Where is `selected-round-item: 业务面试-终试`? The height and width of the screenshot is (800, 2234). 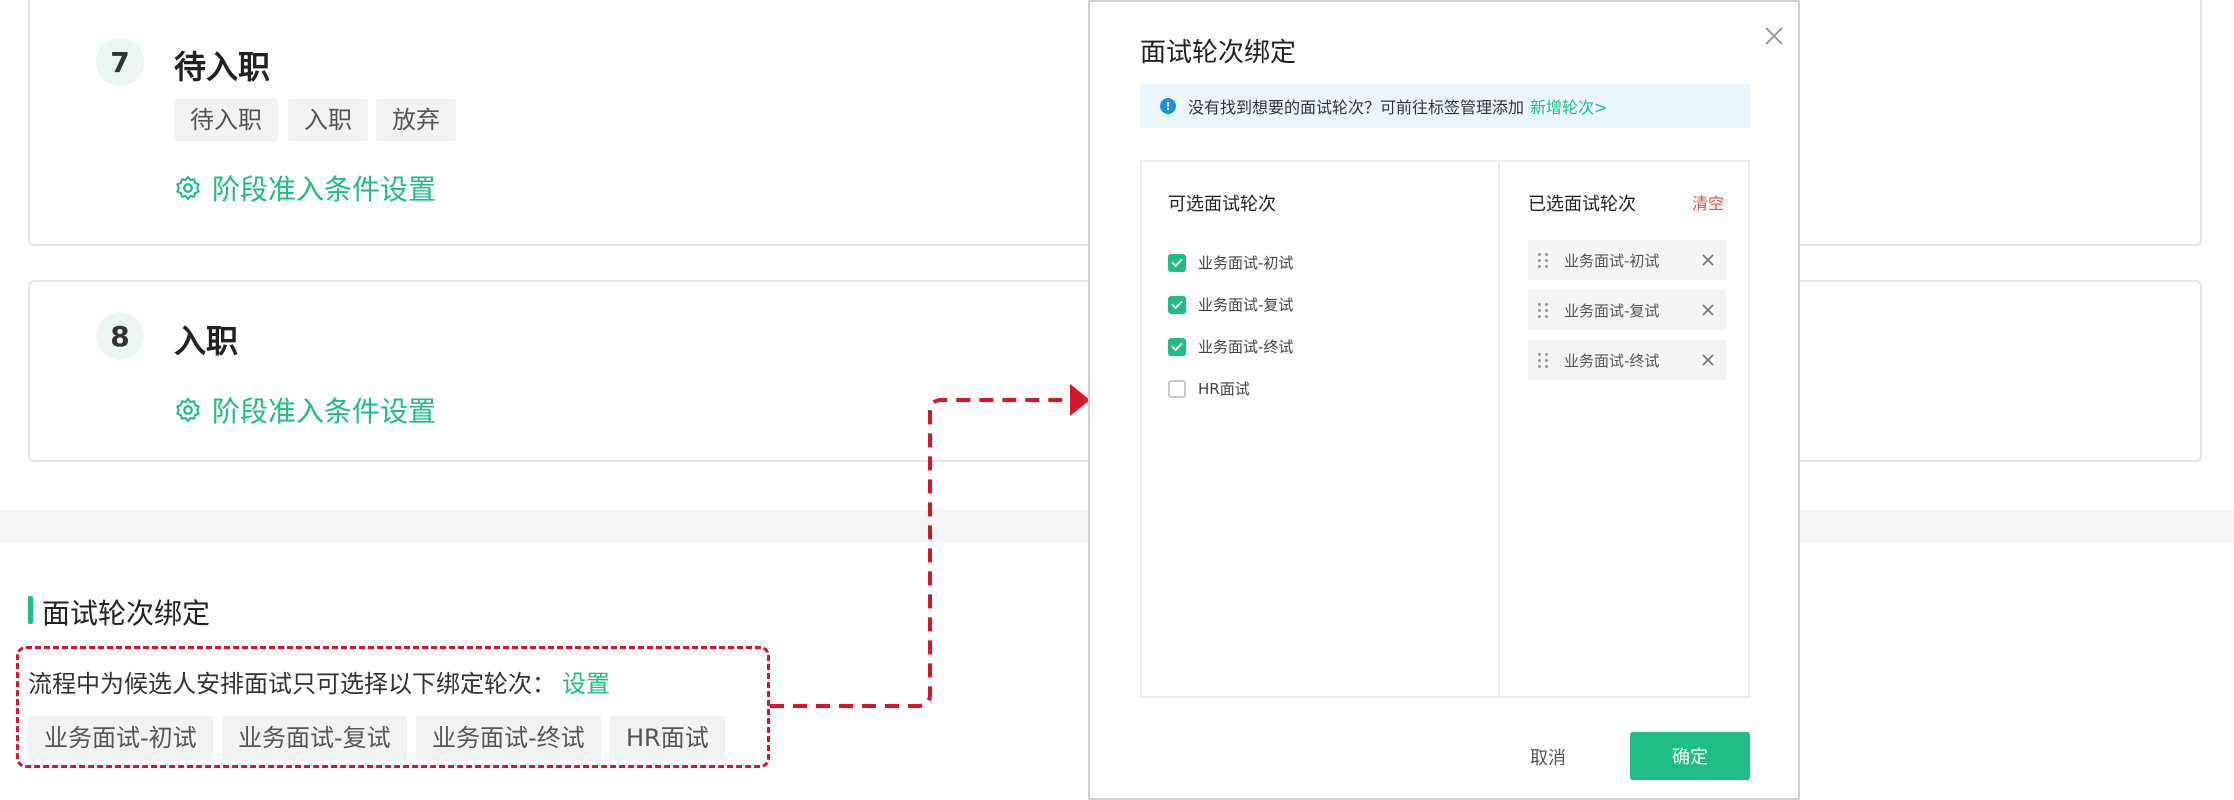
selected-round-item: 业务面试-终试 is located at coordinates (1627, 360).